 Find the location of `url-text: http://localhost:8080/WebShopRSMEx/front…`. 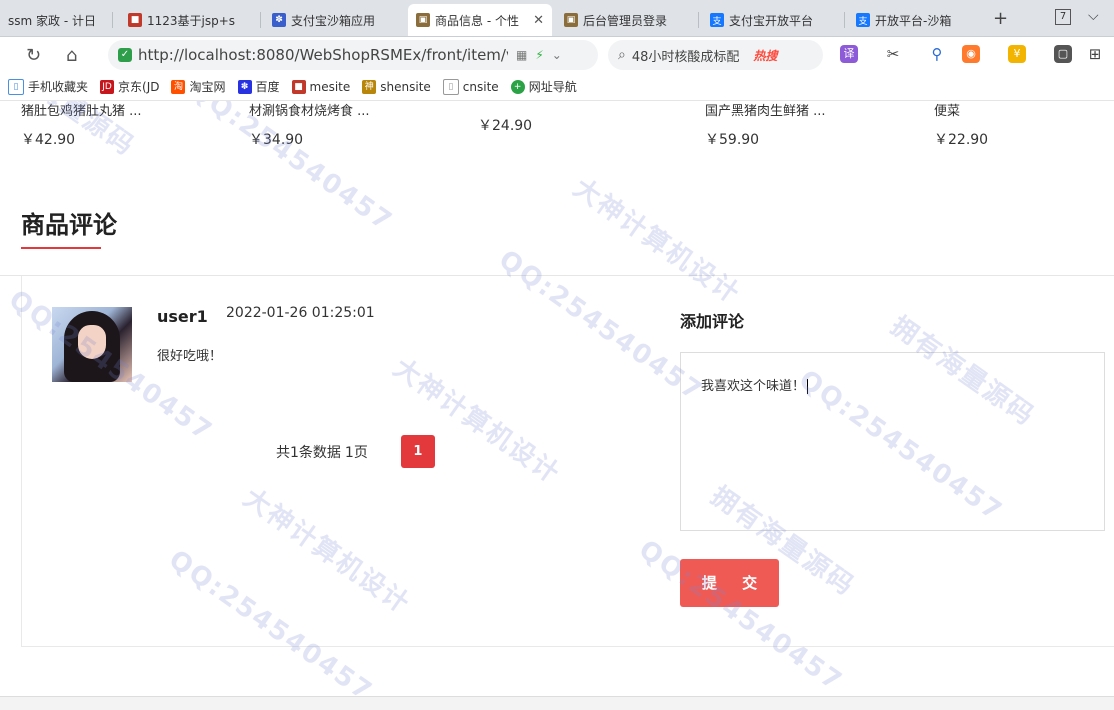

url-text: http://localhost:8080/WebShopRSMEx/front… is located at coordinates (323, 55).